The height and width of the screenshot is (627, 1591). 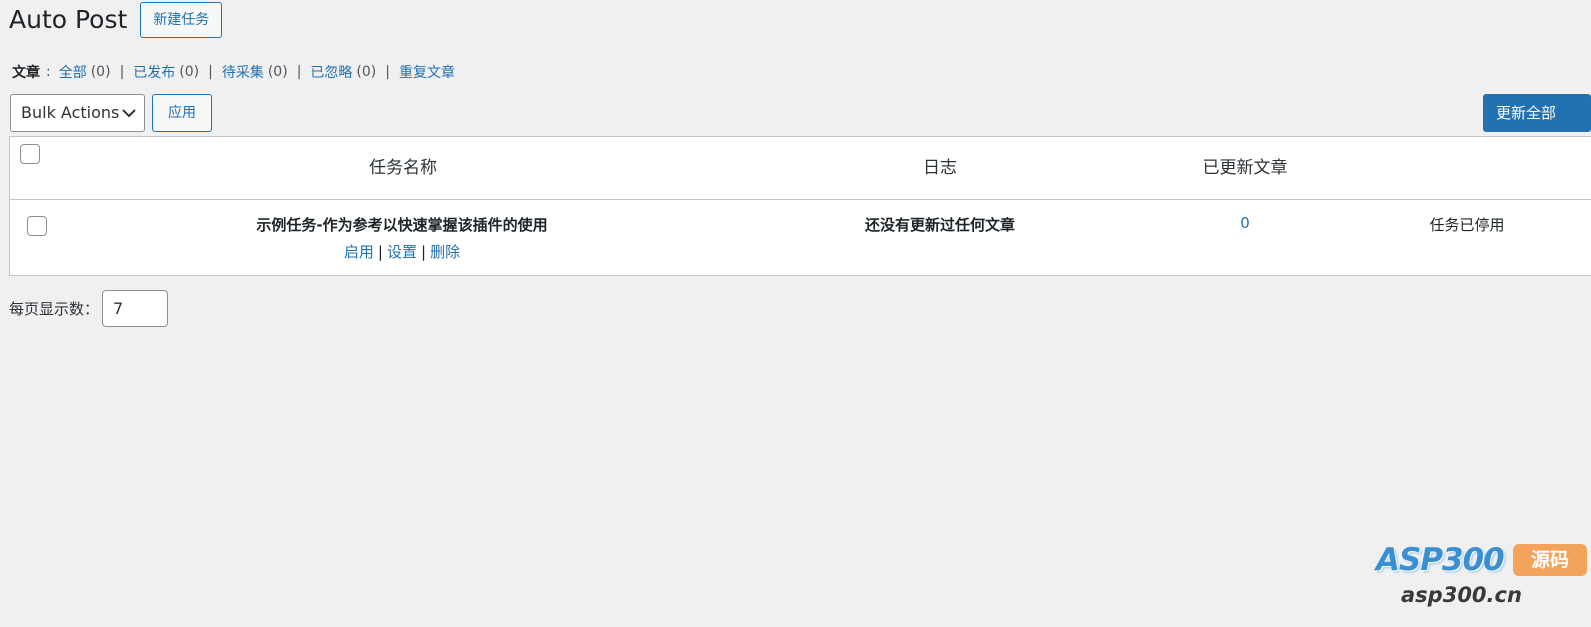 I want to click on delete-link: 删除, so click(x=445, y=252).